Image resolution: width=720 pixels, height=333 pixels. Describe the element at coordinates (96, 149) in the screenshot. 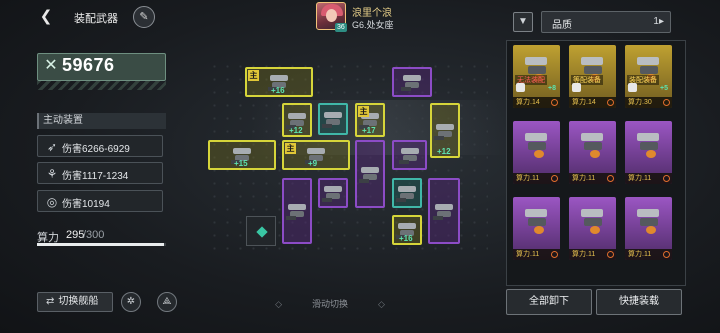

I see `stat-text: 伤害6266-6929` at that location.